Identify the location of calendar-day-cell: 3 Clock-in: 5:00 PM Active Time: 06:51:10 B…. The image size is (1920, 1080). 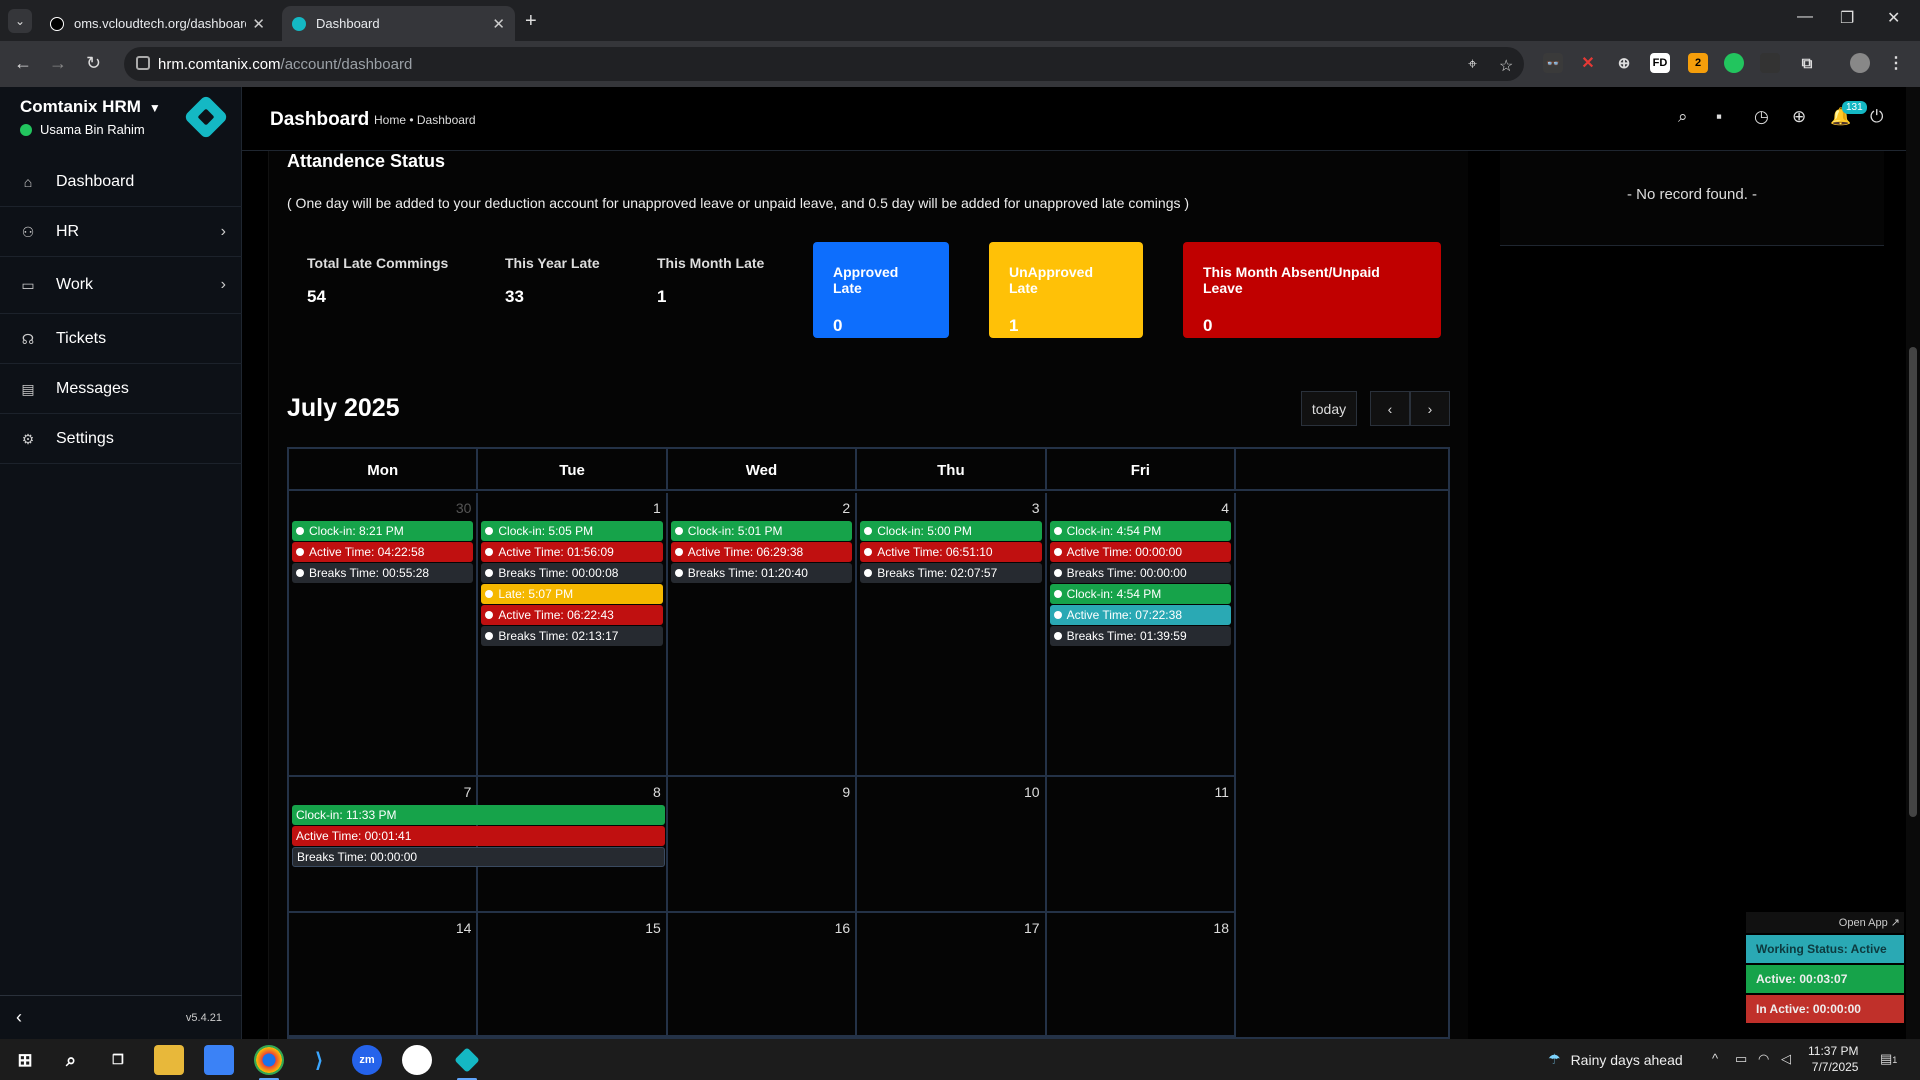
(952, 635).